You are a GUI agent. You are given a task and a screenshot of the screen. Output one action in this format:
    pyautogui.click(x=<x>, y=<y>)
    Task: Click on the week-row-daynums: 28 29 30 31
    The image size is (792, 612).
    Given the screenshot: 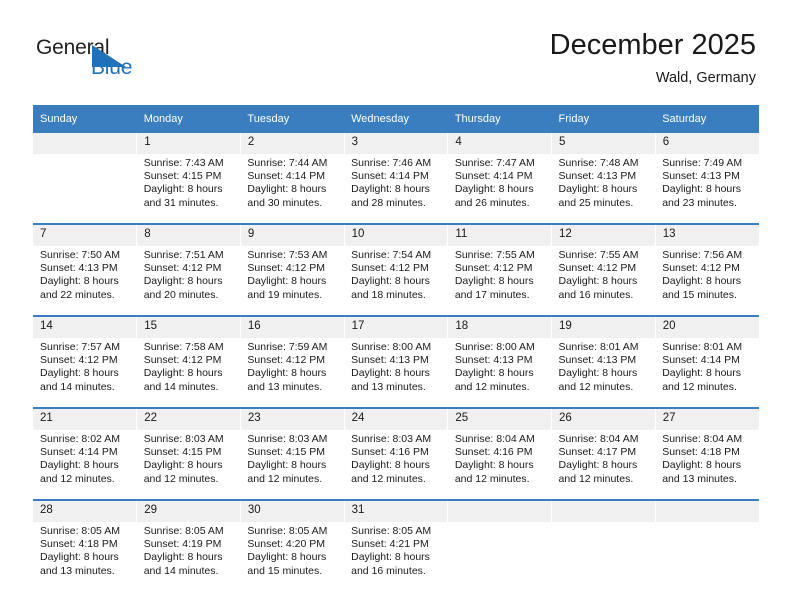 What is the action you would take?
    pyautogui.click(x=396, y=511)
    